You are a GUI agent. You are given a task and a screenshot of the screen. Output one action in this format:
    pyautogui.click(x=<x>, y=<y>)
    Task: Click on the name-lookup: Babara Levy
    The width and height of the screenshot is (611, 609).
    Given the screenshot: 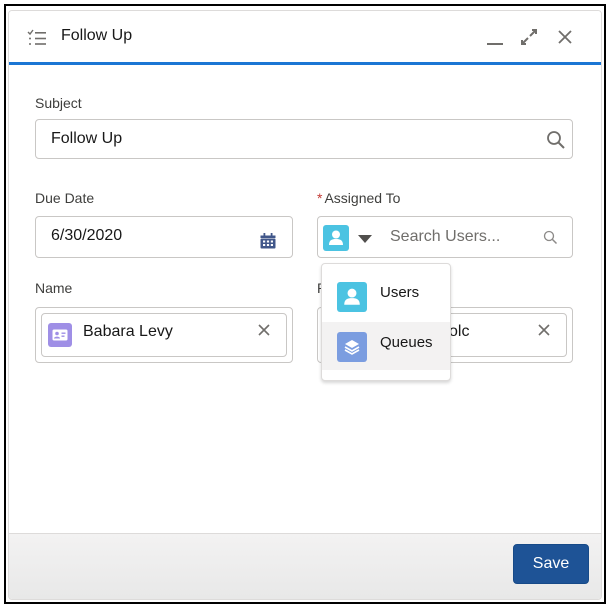 What is the action you would take?
    pyautogui.click(x=164, y=335)
    